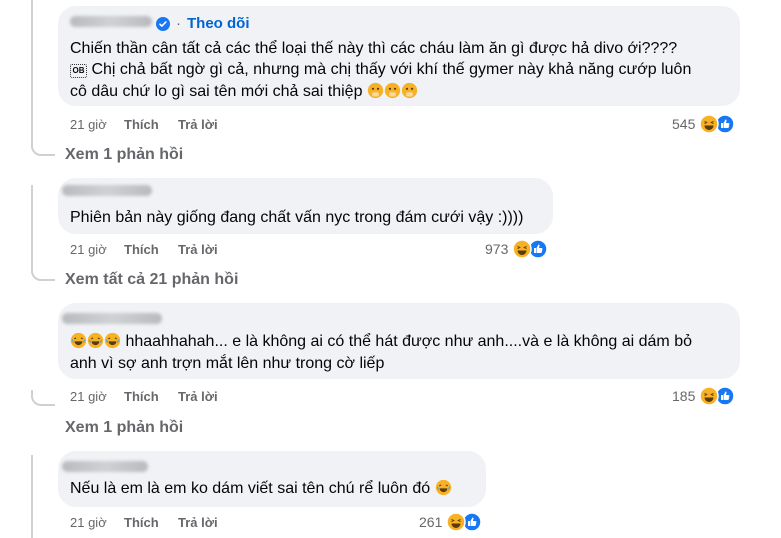  I want to click on follow-button: Theo dõi, so click(218, 23).